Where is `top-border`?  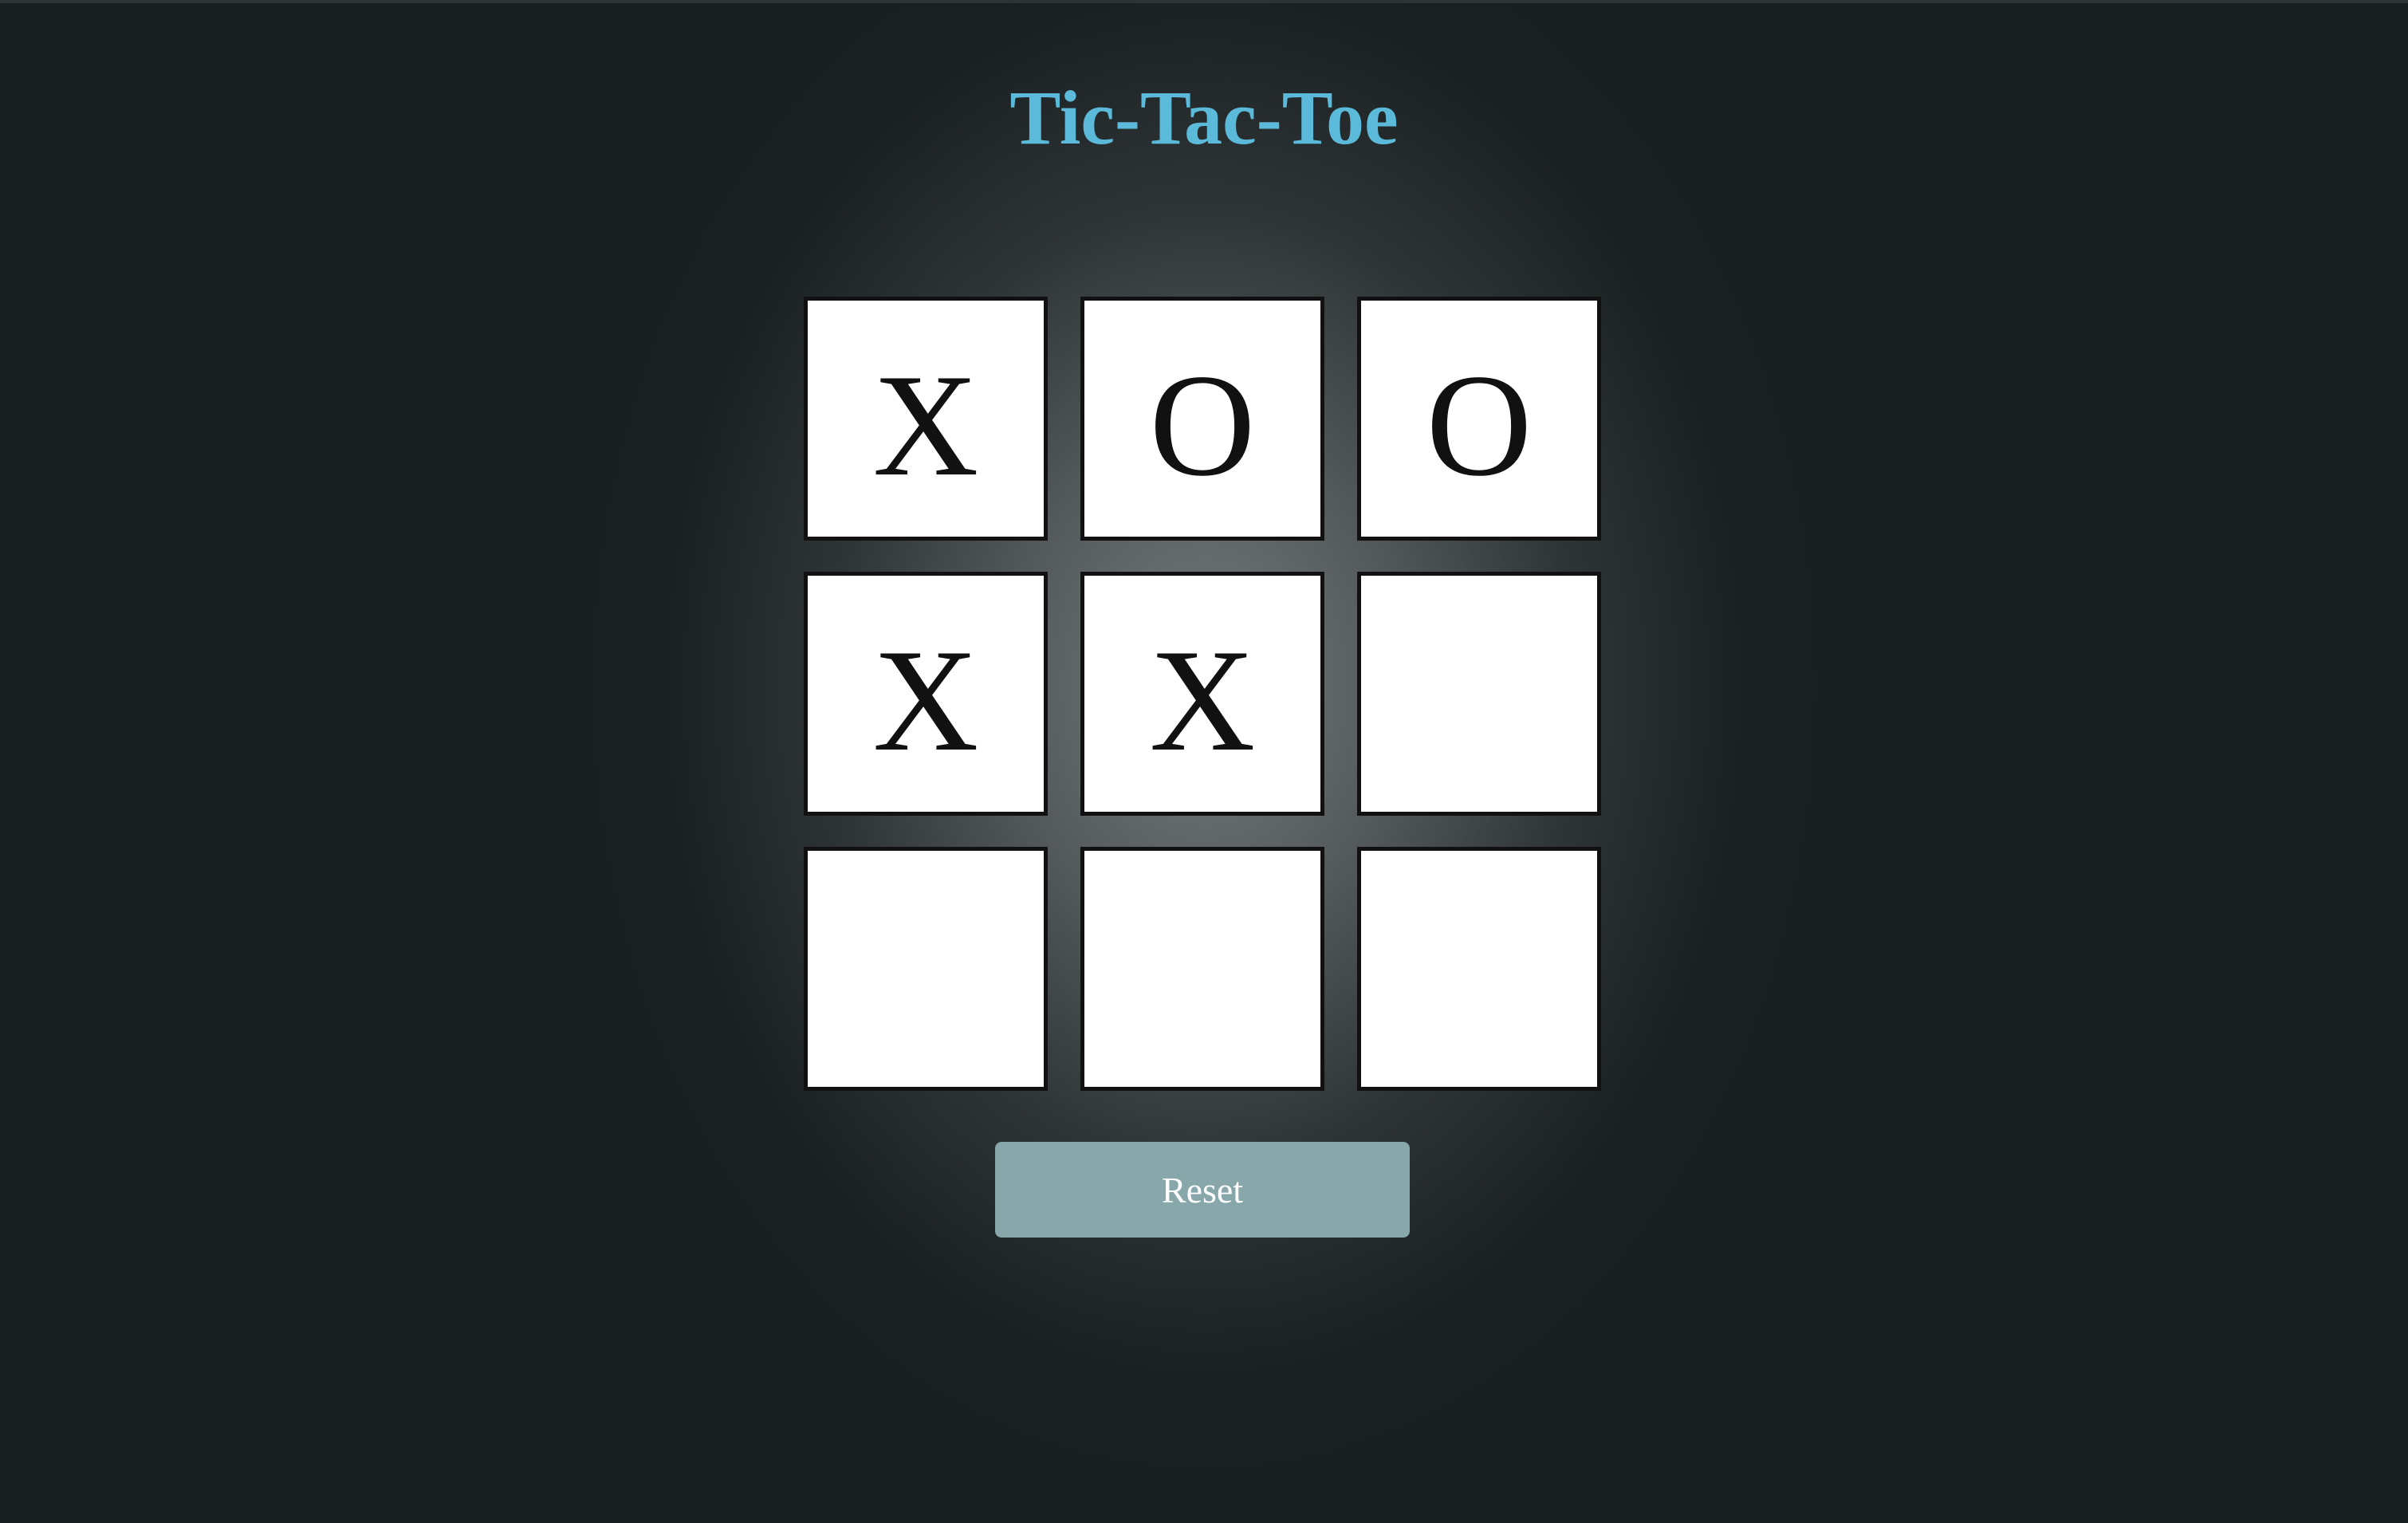 top-border is located at coordinates (1204, 1).